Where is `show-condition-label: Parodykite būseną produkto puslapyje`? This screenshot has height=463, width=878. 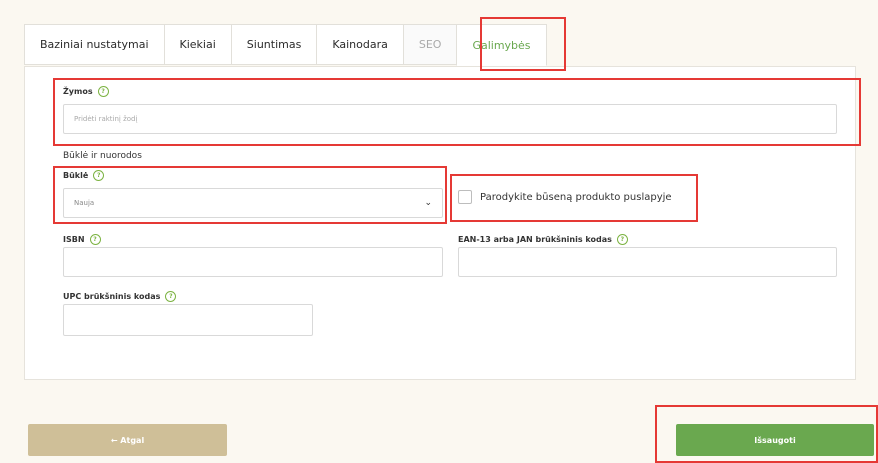 show-condition-label: Parodykite būseną produkto puslapyje is located at coordinates (576, 197).